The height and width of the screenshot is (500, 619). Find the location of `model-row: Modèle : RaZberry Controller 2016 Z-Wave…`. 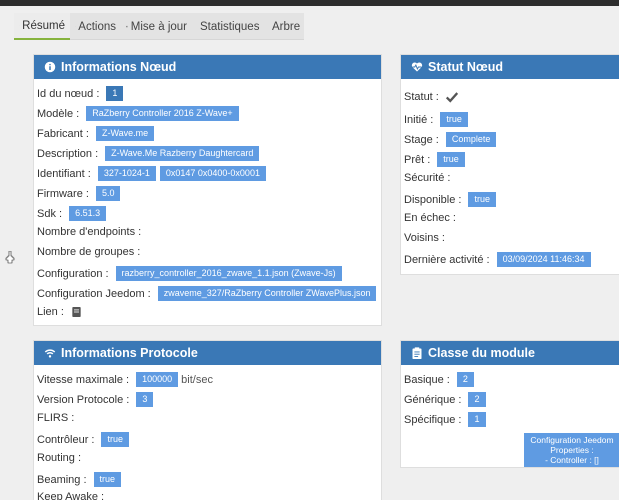

model-row: Modèle : RaZberry Controller 2016 Z-Wave… is located at coordinates (138, 113).